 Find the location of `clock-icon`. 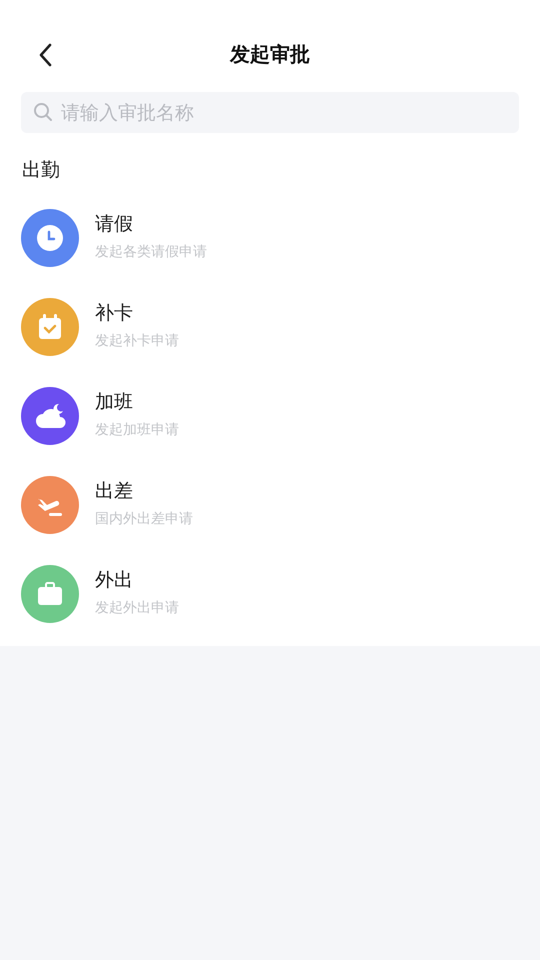

clock-icon is located at coordinates (50, 238).